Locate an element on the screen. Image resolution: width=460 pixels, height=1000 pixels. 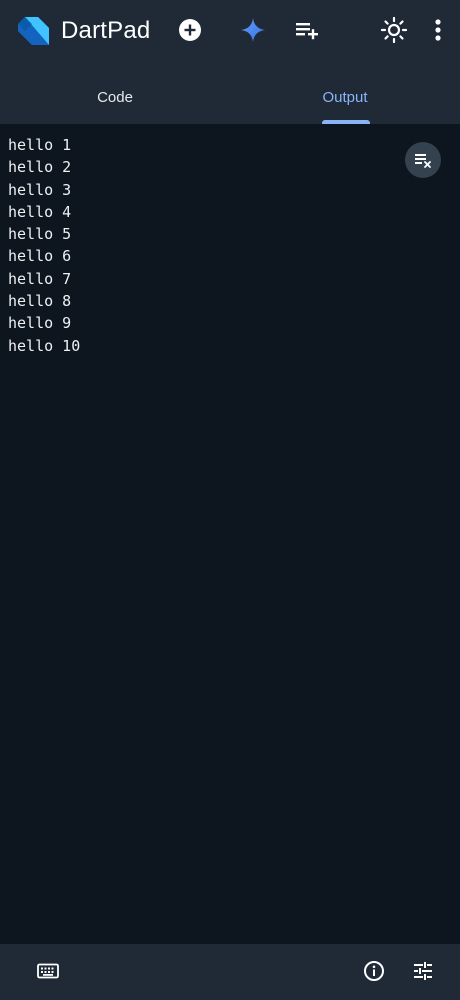
console-line: hello 10 is located at coordinates (44, 345).